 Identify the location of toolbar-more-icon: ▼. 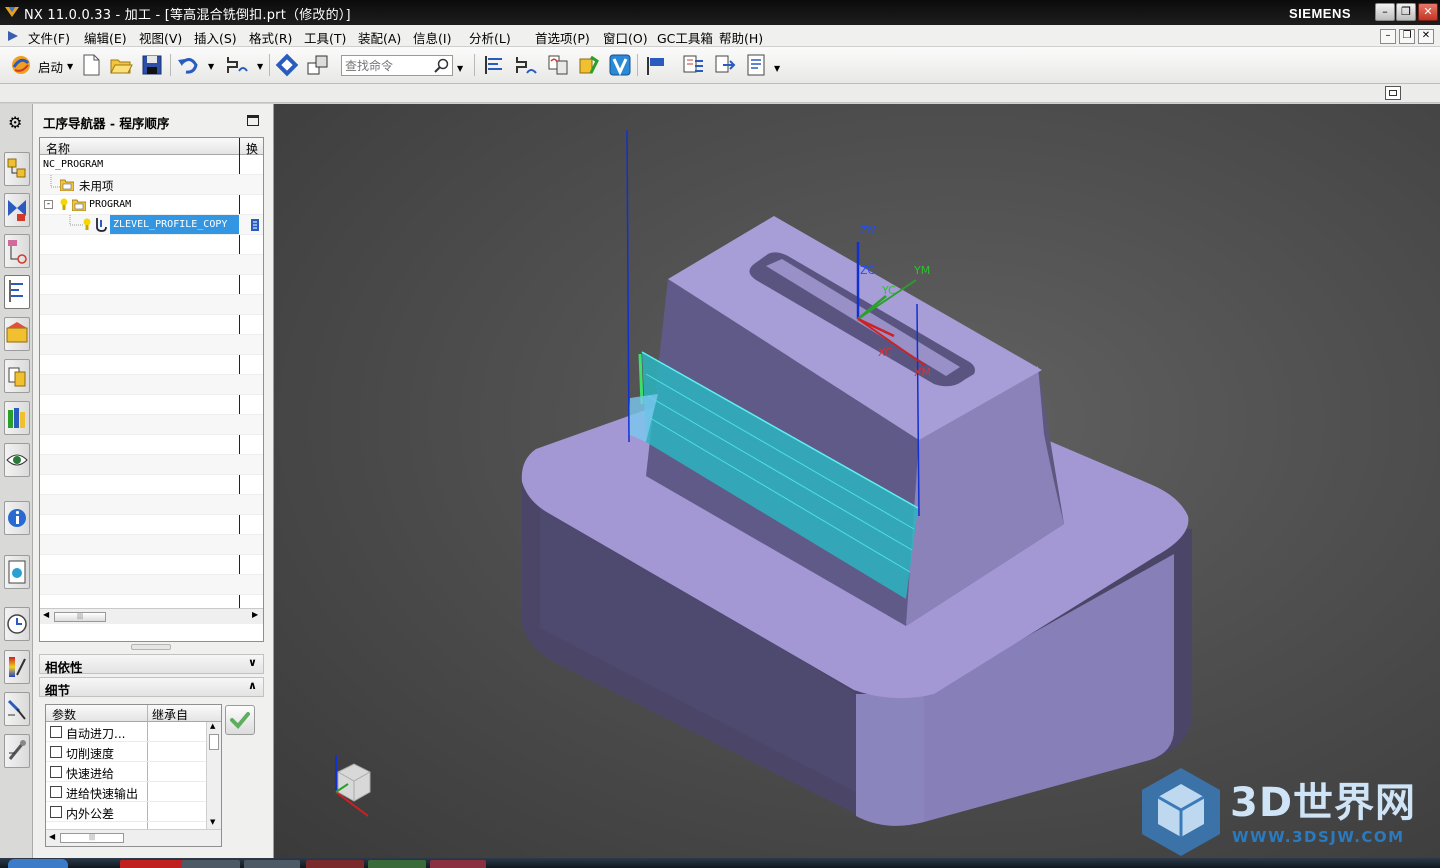
(777, 68).